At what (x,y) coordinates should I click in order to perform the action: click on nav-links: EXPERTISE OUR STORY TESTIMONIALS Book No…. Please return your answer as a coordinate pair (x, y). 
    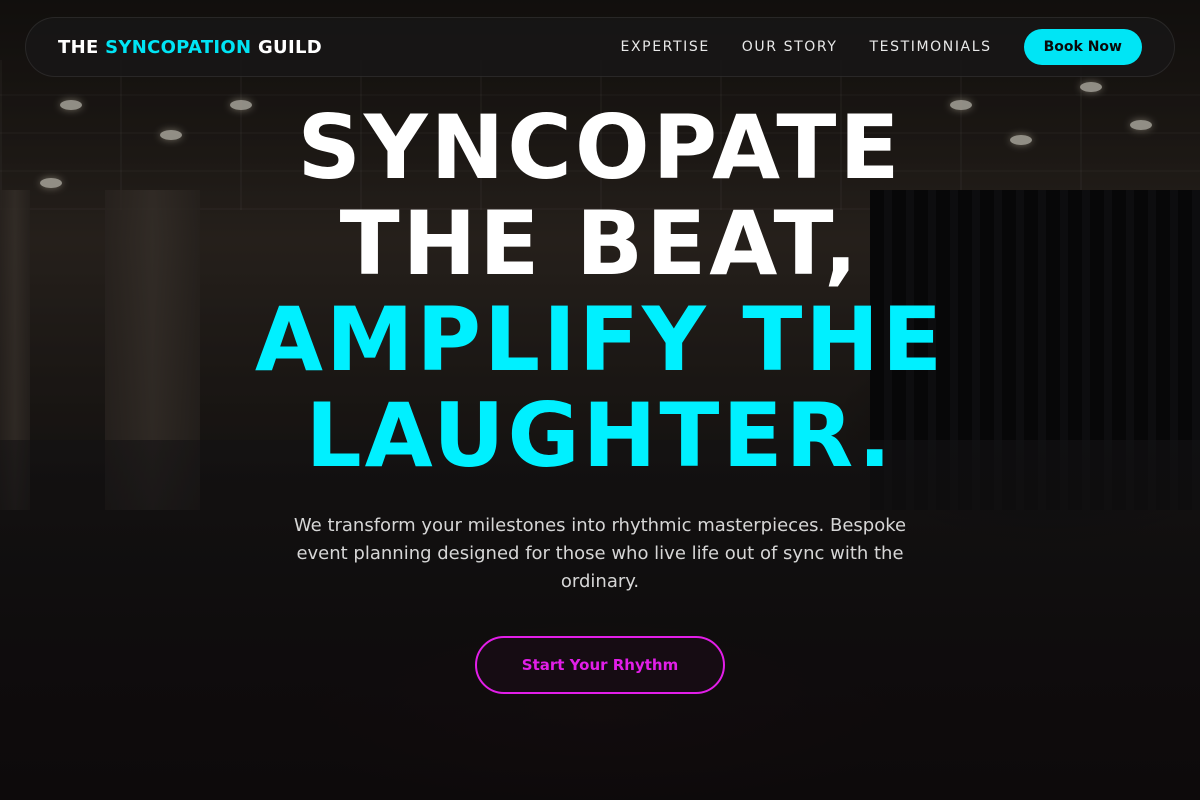
    Looking at the image, I should click on (881, 47).